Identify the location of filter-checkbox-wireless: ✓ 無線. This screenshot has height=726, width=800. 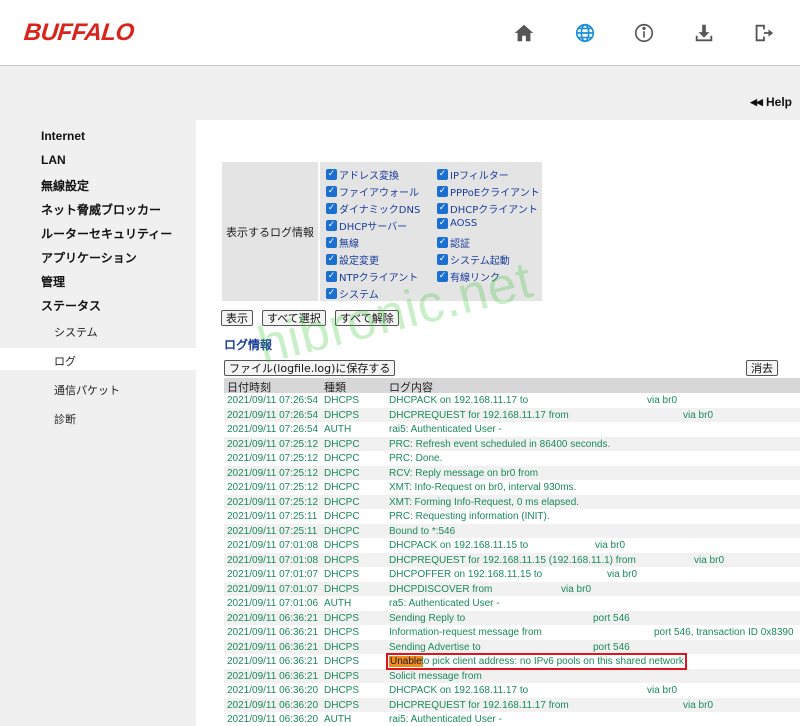
(342, 242).